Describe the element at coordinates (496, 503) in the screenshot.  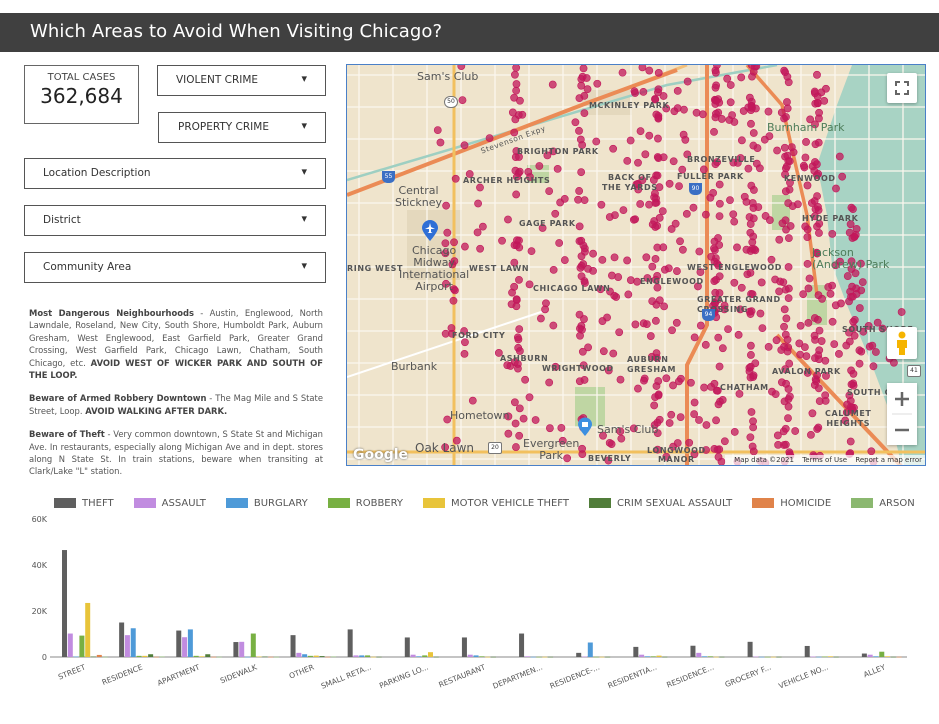
I see `legend-item: MOTOR VEHICLE THEFT` at that location.